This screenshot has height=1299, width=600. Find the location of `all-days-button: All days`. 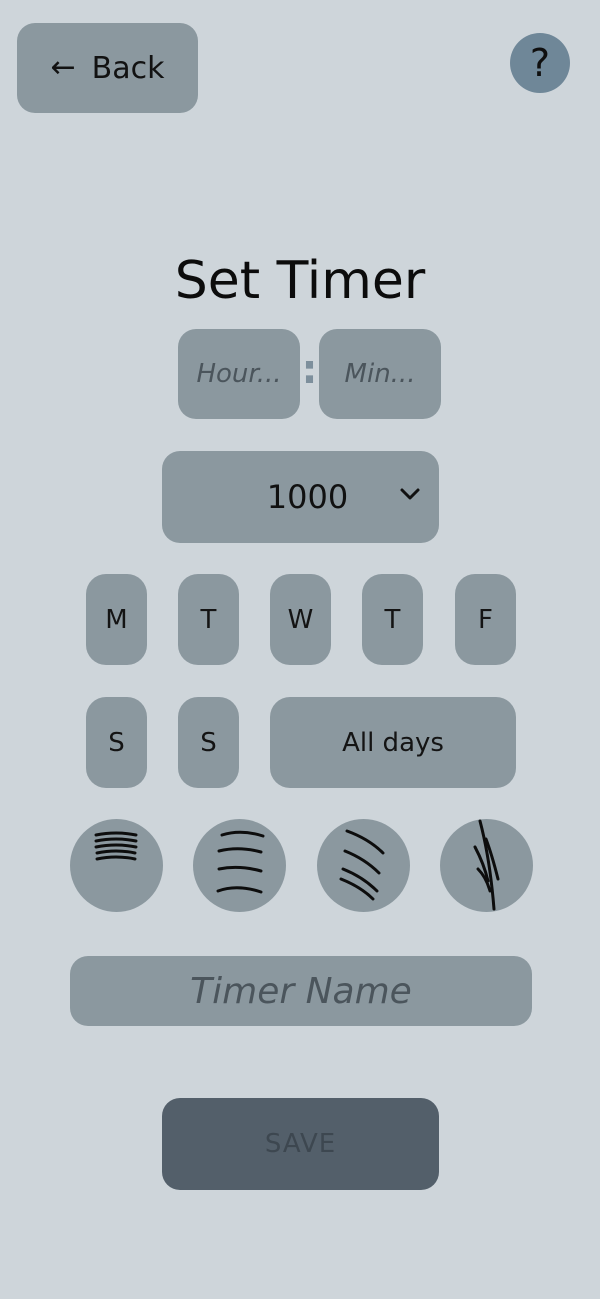

all-days-button: All days is located at coordinates (393, 742).